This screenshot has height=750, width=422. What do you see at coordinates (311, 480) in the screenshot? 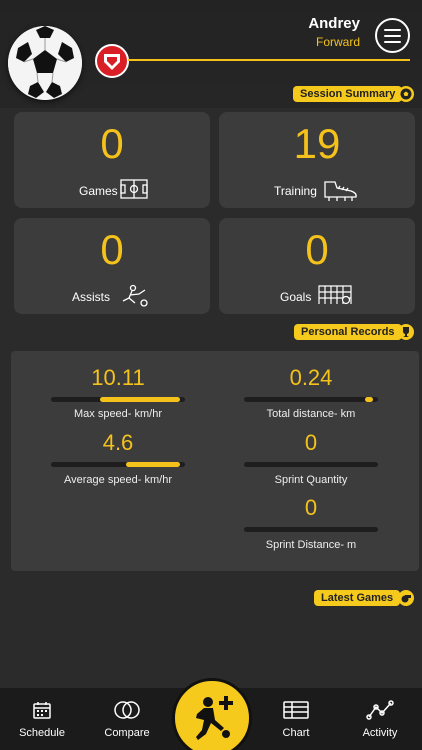
I see `sprint-quantity-label: Sprint Quantity` at bounding box center [311, 480].